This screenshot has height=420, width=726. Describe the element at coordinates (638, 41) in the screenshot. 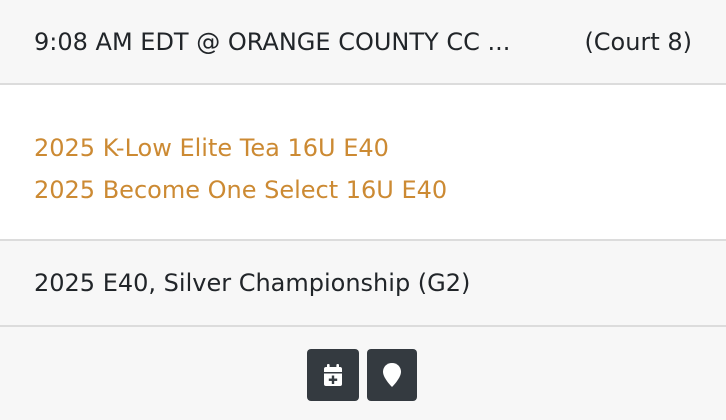

I see `game-court: (Court 8)` at that location.